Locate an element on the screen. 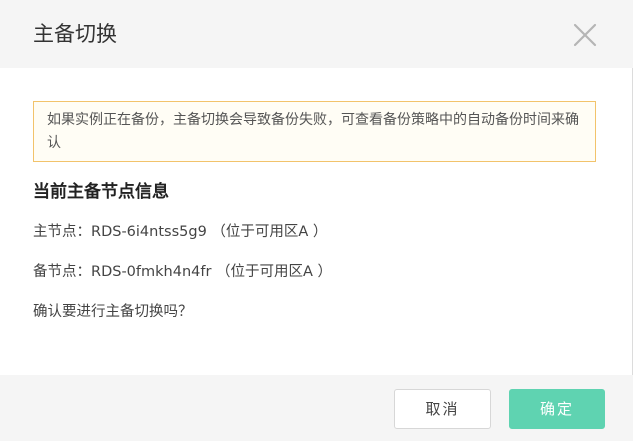 Image resolution: width=633 pixels, height=441 pixels. close-icon-graphic is located at coordinates (585, 35).